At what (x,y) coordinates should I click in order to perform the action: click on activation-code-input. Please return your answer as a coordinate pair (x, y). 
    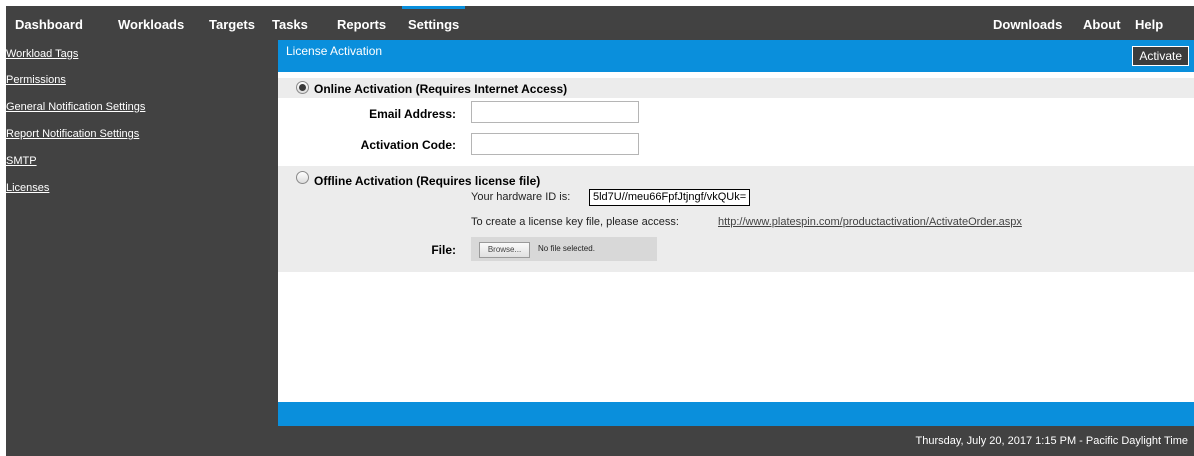
    Looking at the image, I should click on (555, 144).